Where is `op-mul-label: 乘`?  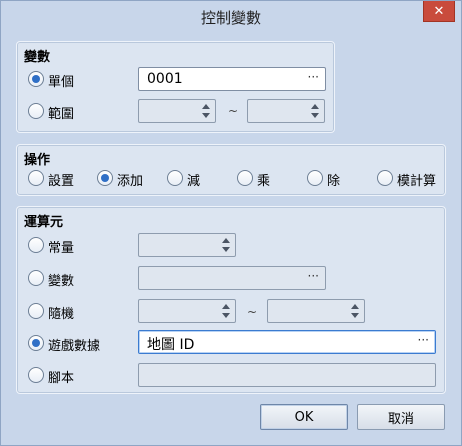 op-mul-label: 乘 is located at coordinates (264, 181).